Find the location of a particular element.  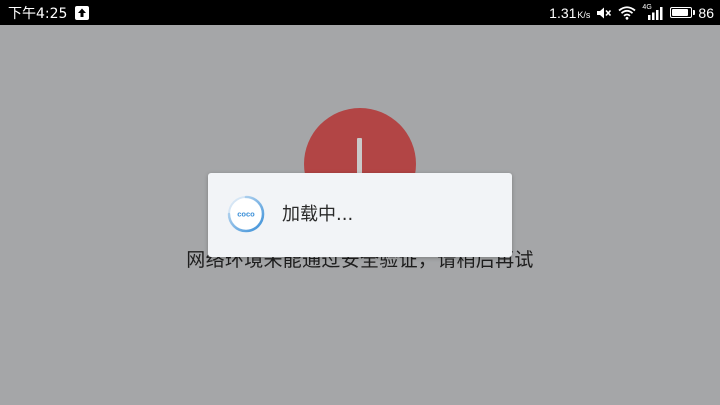

battery-indicator: 86 is located at coordinates (692, 13).